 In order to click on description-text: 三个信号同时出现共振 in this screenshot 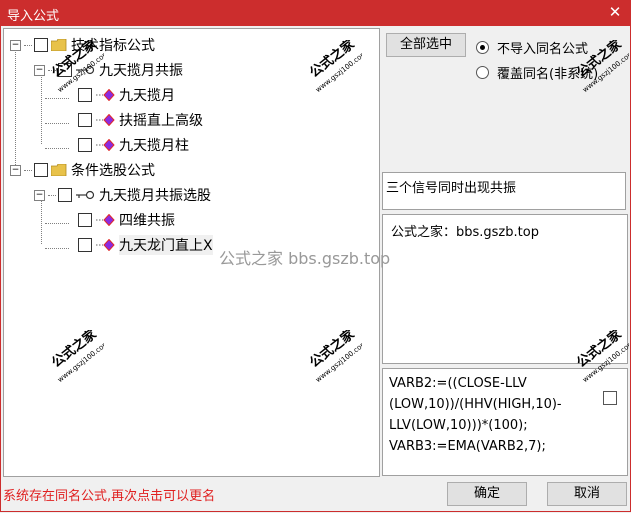, I will do `click(451, 188)`.